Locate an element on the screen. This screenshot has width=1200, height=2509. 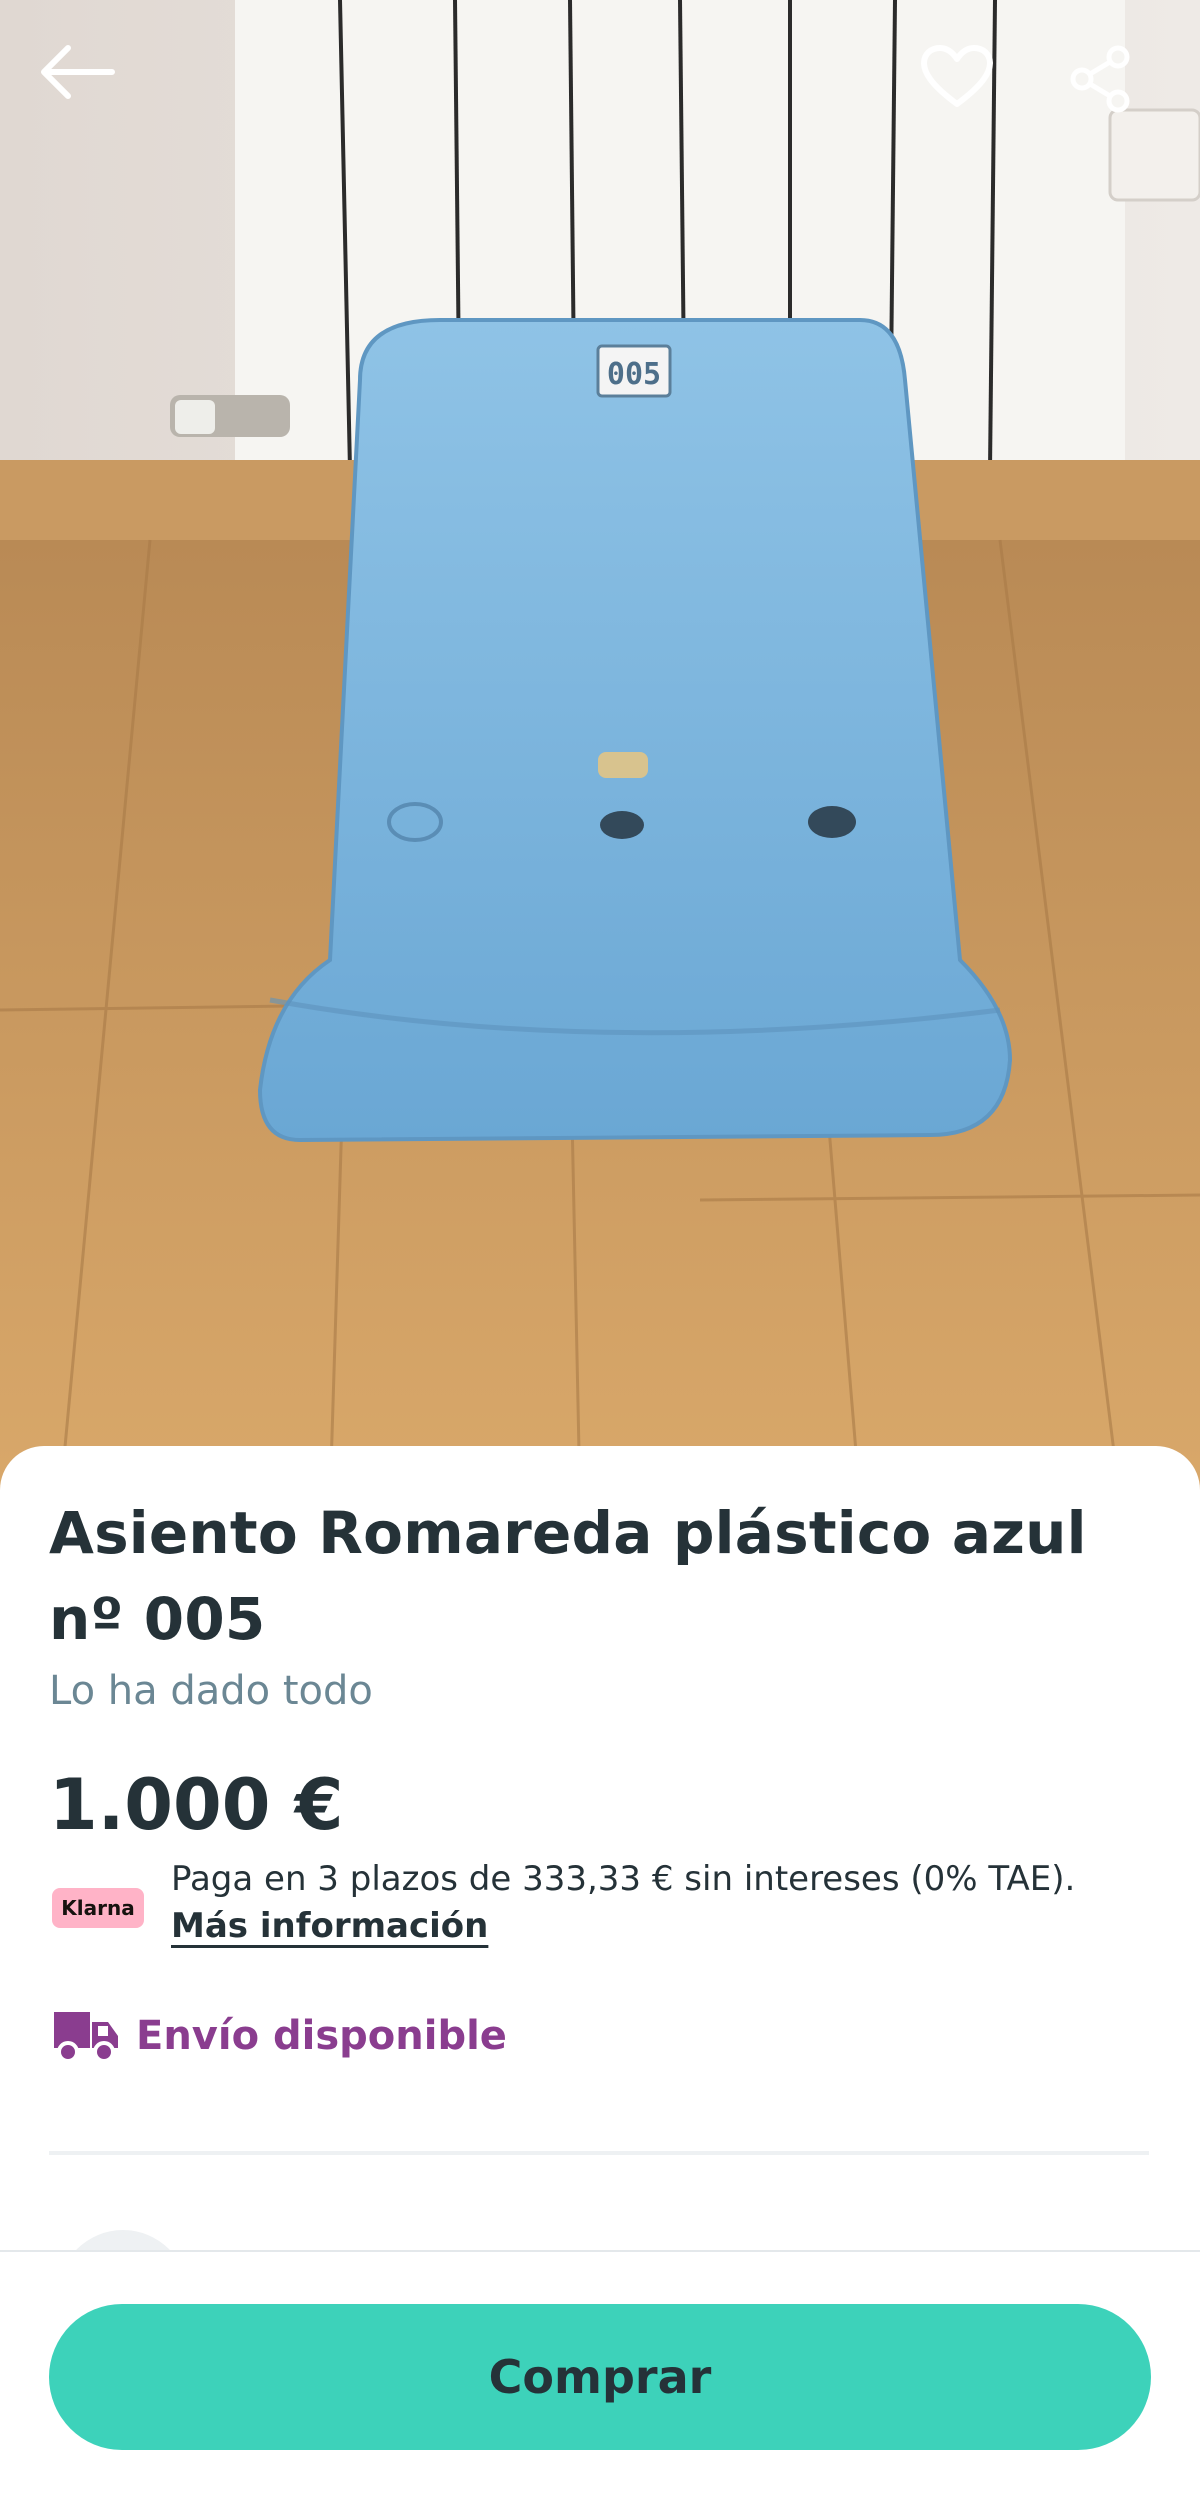
more-info-link: Más información is located at coordinates (329, 1926).